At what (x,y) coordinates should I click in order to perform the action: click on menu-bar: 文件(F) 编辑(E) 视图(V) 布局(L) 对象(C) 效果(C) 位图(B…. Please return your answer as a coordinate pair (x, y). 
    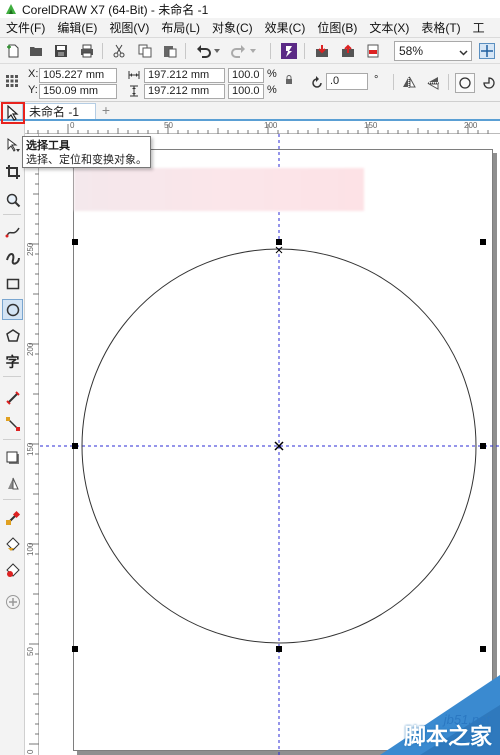
    Looking at the image, I should click on (250, 28).